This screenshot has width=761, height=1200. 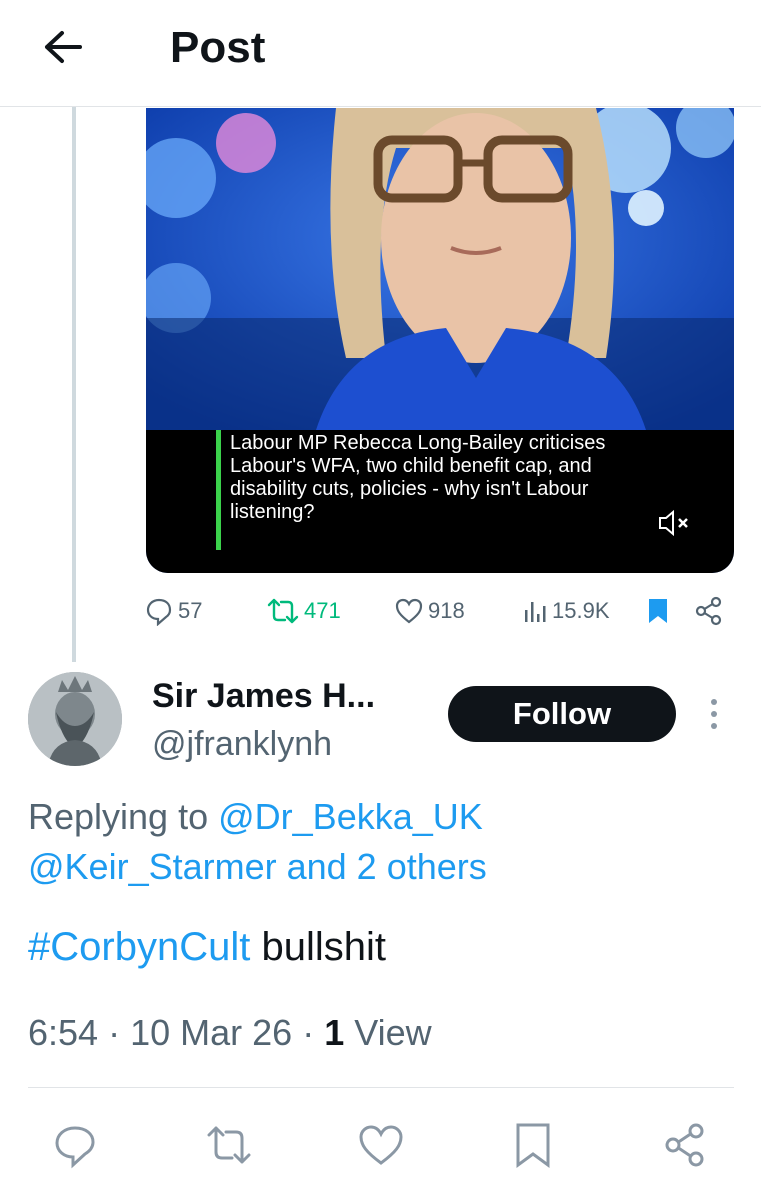 What do you see at coordinates (211, 1032) in the screenshot?
I see `post-date: 10 Mar 26` at bounding box center [211, 1032].